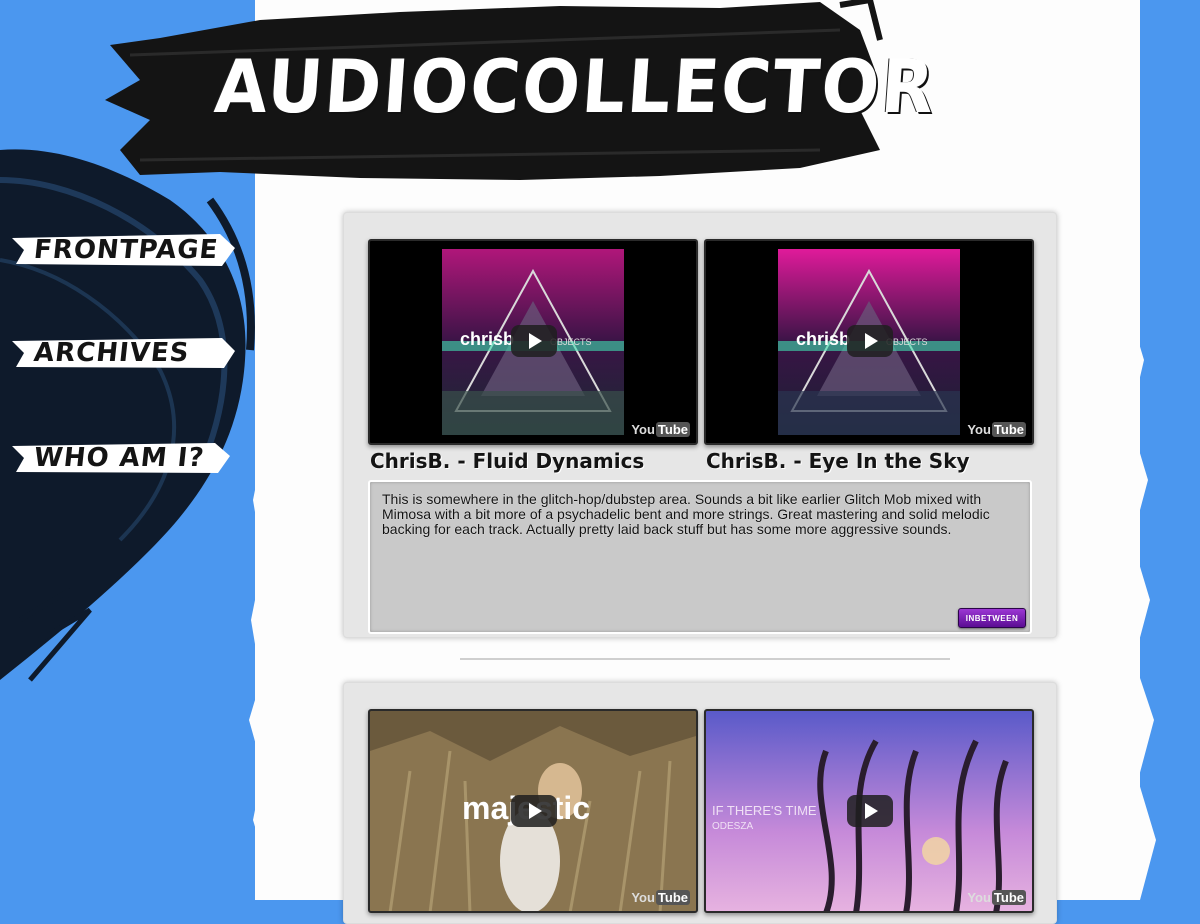  I want to click on video-embed: IF THERE'S TIME ODESZA You Tube, so click(869, 811).